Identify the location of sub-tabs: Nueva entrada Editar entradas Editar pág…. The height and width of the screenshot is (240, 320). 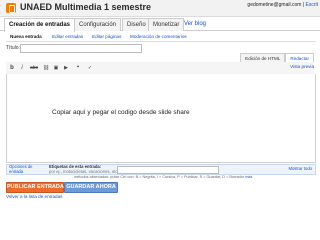
(161, 37).